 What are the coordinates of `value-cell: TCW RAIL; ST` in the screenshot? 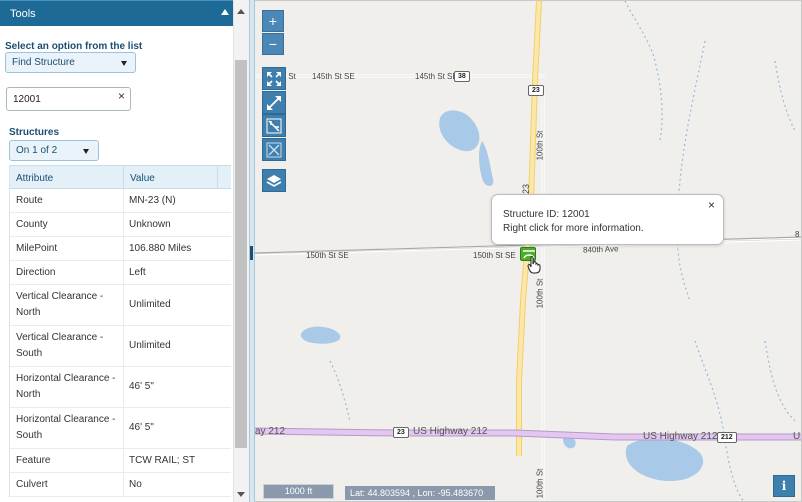 It's located at (162, 460).